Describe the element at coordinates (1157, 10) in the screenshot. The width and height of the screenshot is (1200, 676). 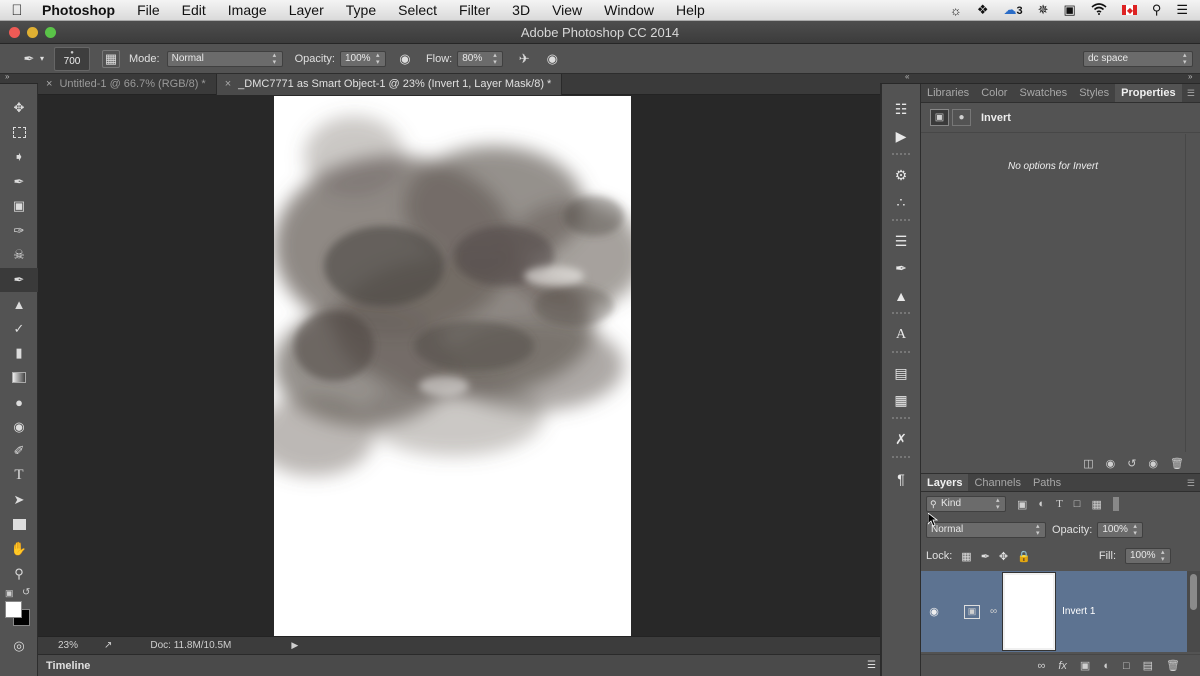
I see `spotlight-search-icon: ⚲` at that location.